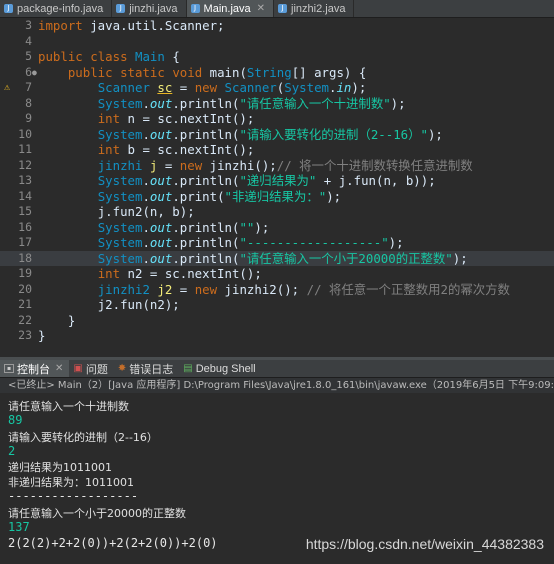 The height and width of the screenshot is (564, 554). Describe the element at coordinates (198, 196) in the screenshot. I see `code-text: .print(` at that location.